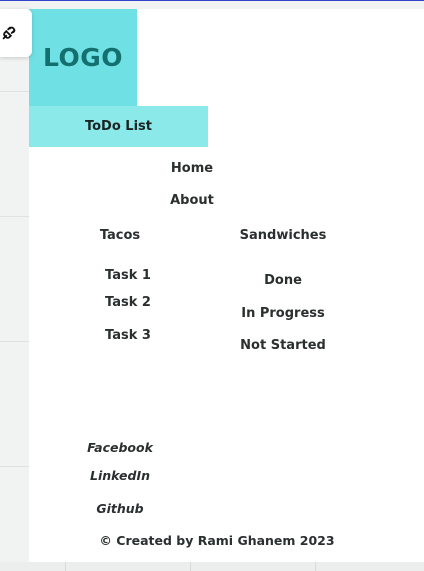 This screenshot has width=424, height=571. I want to click on footer-credit: © Created by Rami Ghanem 2023, so click(217, 540).